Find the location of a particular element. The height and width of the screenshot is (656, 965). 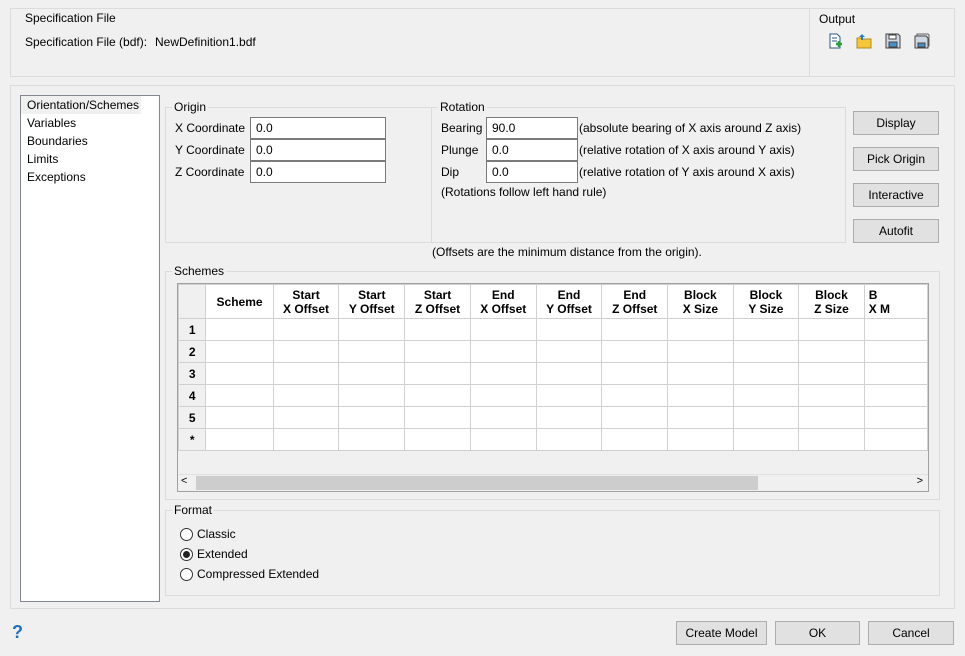

row-header: 4 is located at coordinates (192, 395).